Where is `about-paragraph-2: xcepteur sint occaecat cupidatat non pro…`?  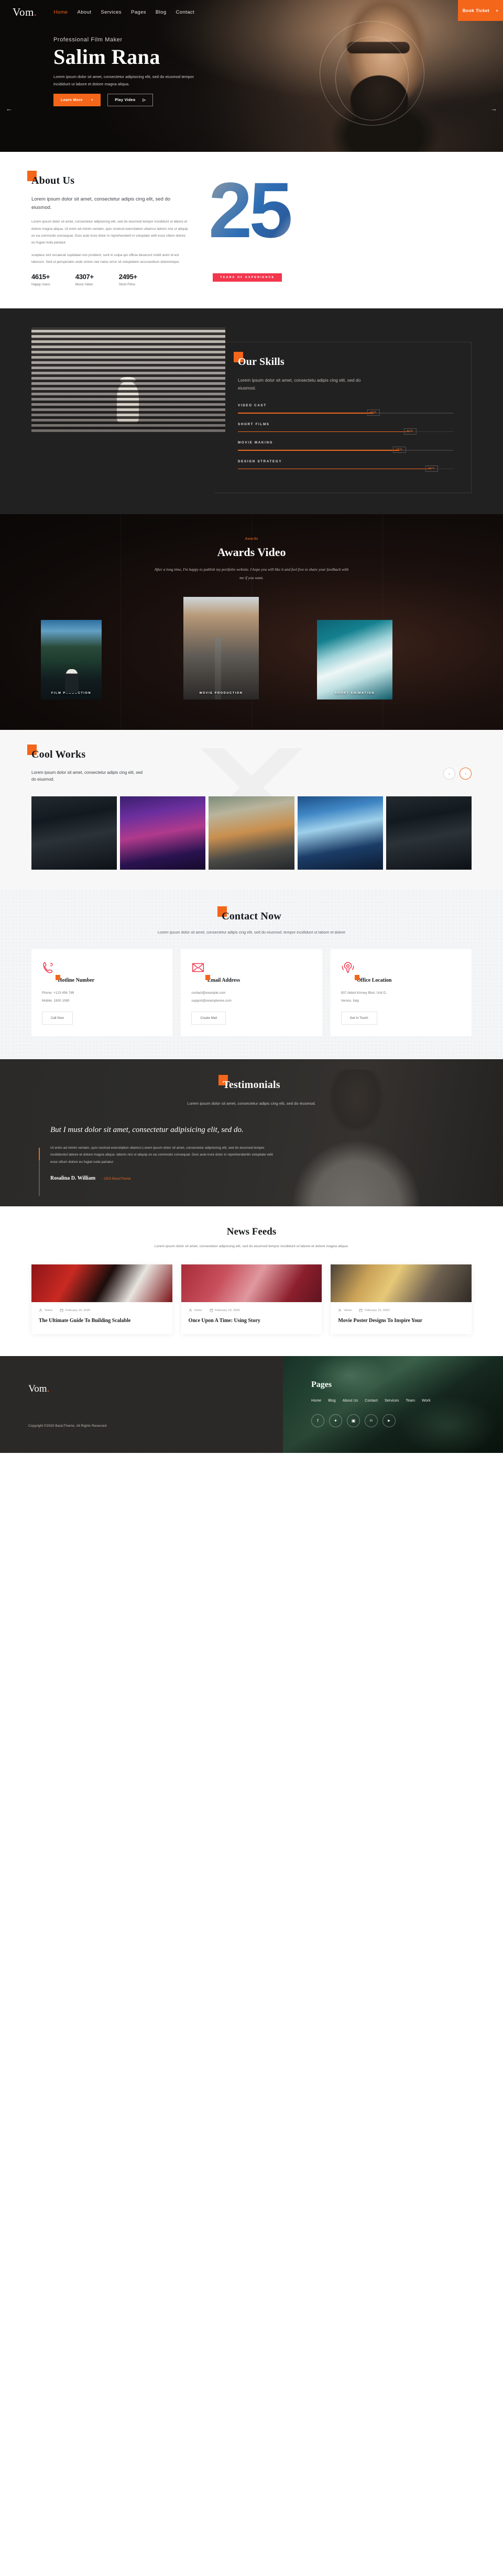
about-paragraph-2: xcepteur sint occaecat cupidatat non pro… is located at coordinates (105, 258).